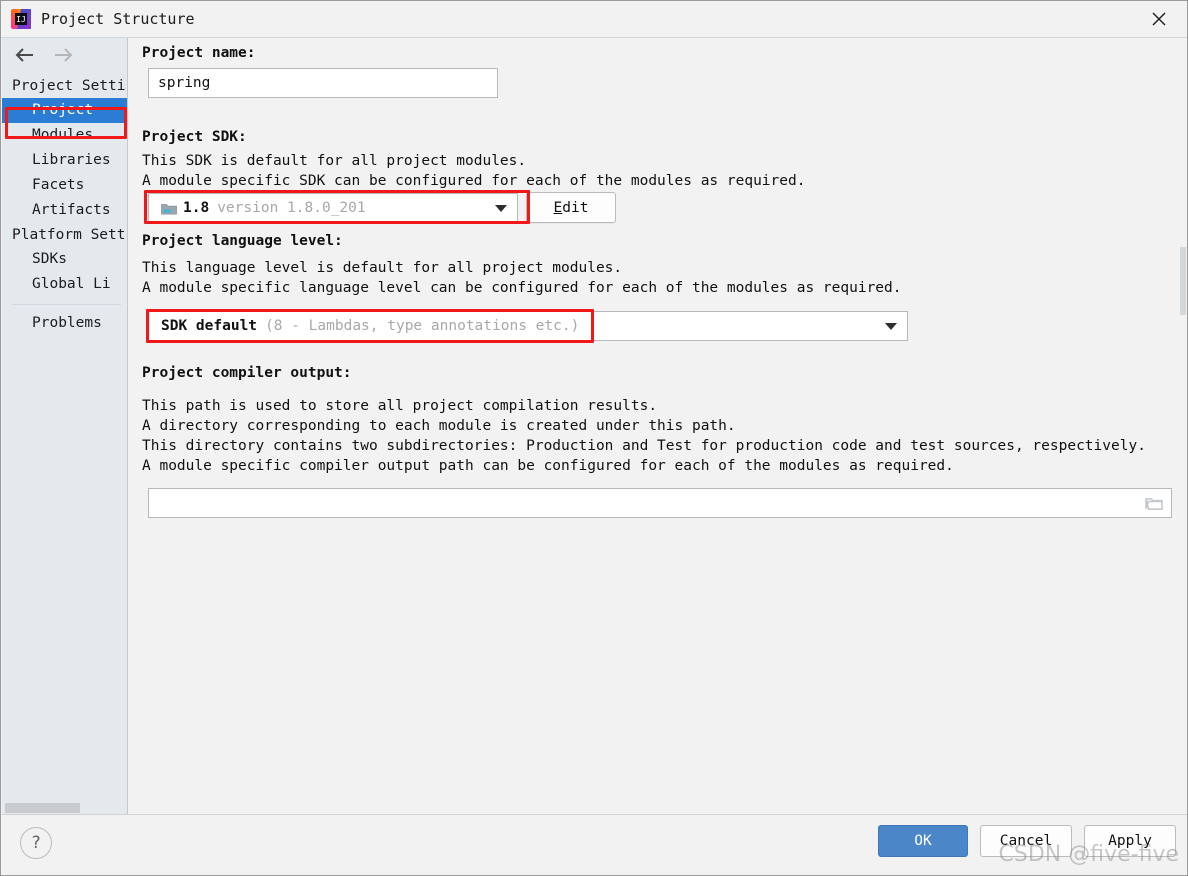 This screenshot has width=1188, height=876. I want to click on sidebar-item-global-libraries: Global Li, so click(64, 284).